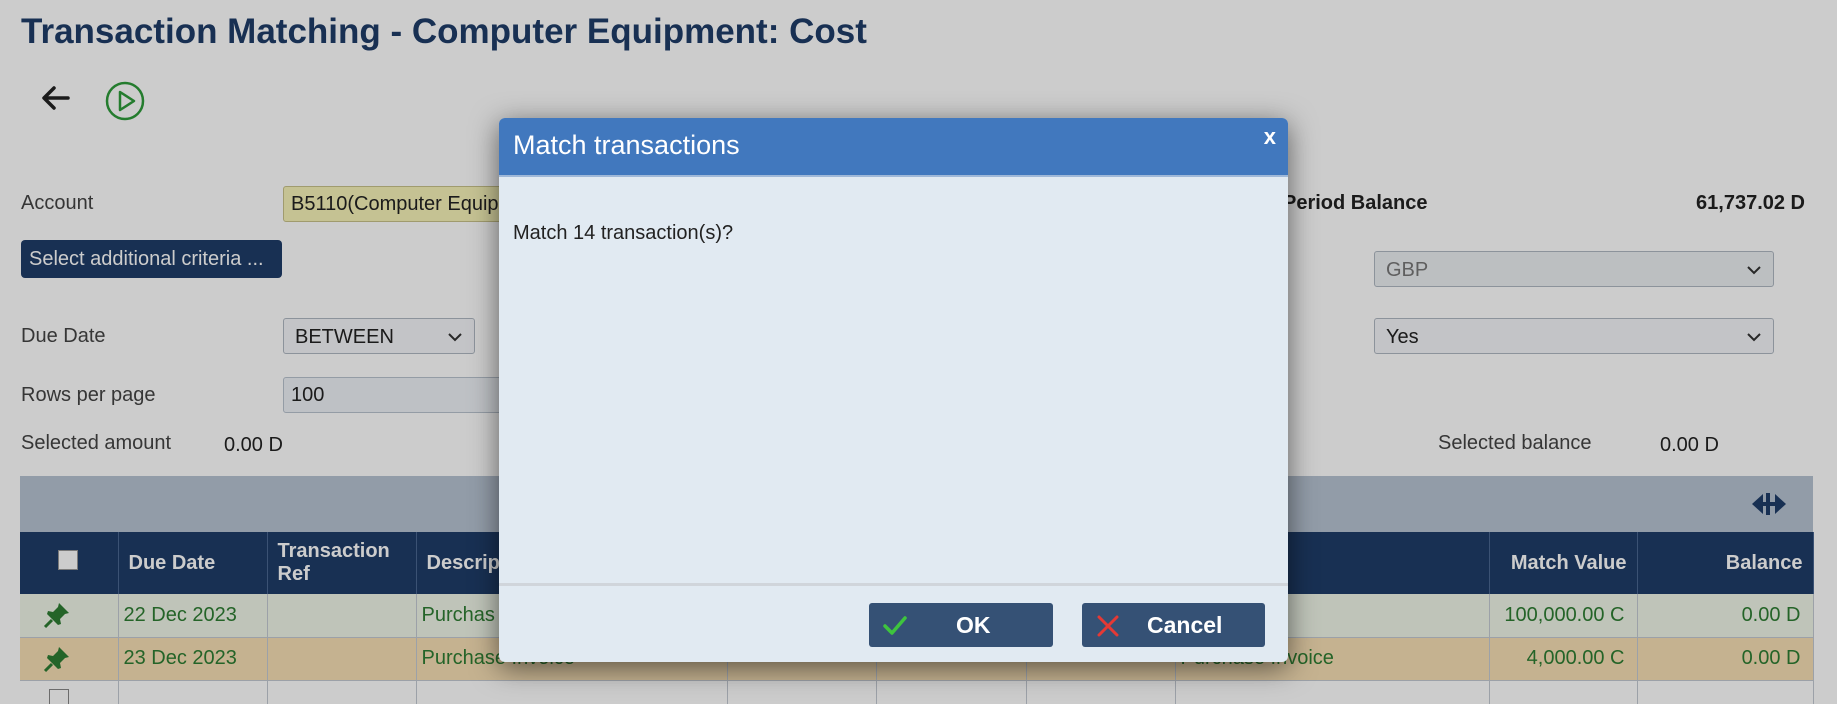  I want to click on close-button: x, so click(1270, 137).